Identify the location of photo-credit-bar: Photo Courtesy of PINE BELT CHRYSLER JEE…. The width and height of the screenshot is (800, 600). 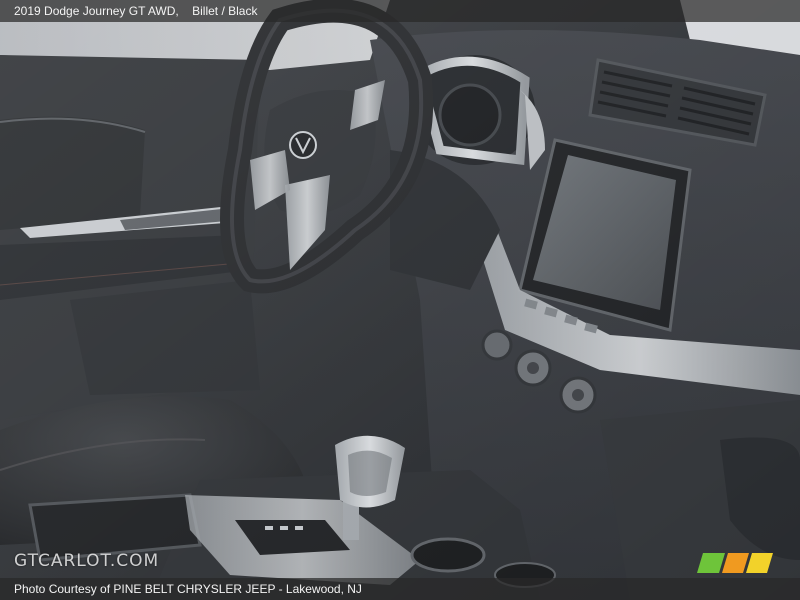
(400, 589).